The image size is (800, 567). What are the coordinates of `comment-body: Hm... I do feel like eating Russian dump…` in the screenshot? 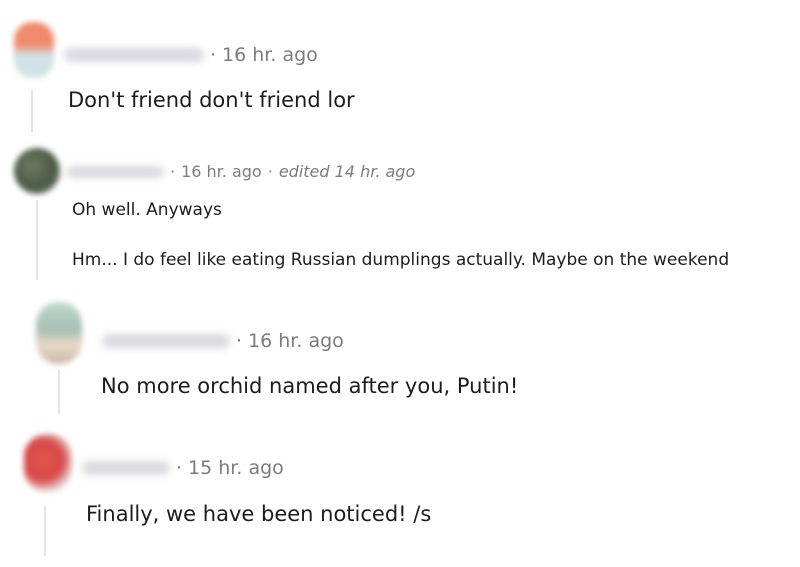 It's located at (401, 260).